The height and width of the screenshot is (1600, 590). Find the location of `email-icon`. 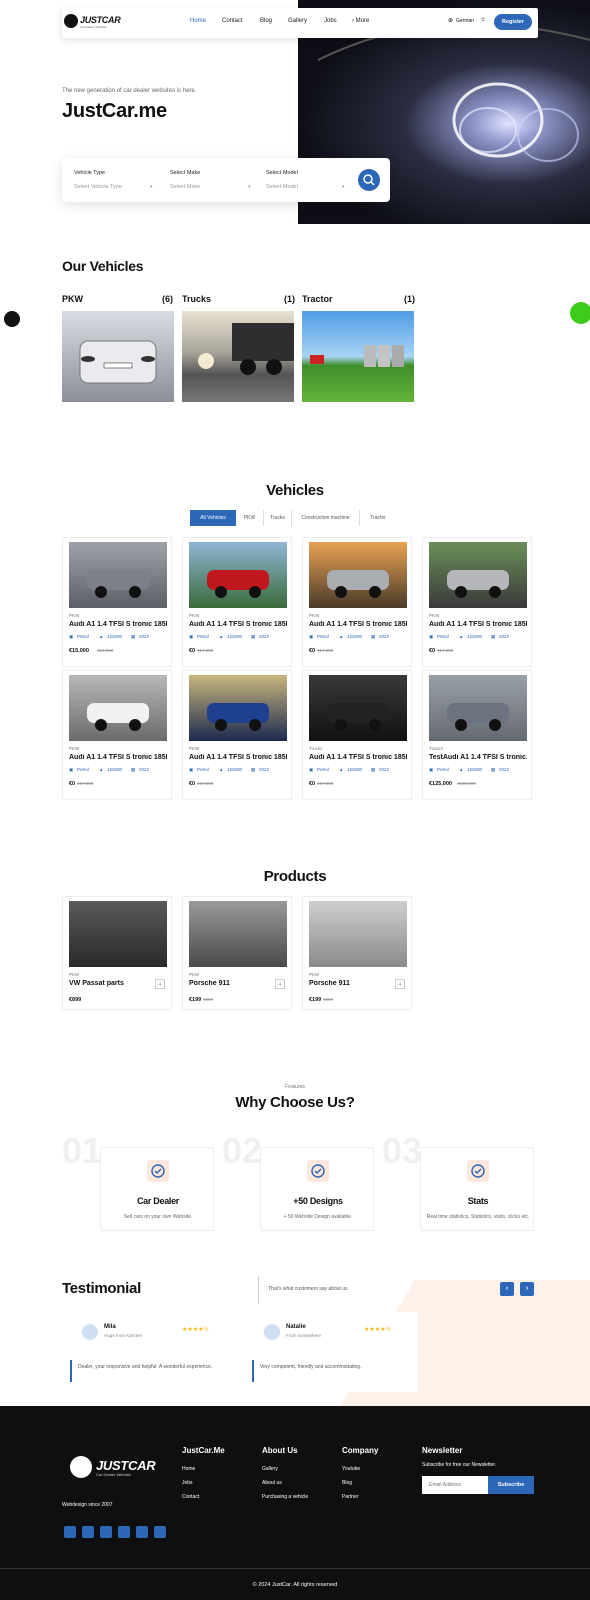

email-icon is located at coordinates (70, 1532).